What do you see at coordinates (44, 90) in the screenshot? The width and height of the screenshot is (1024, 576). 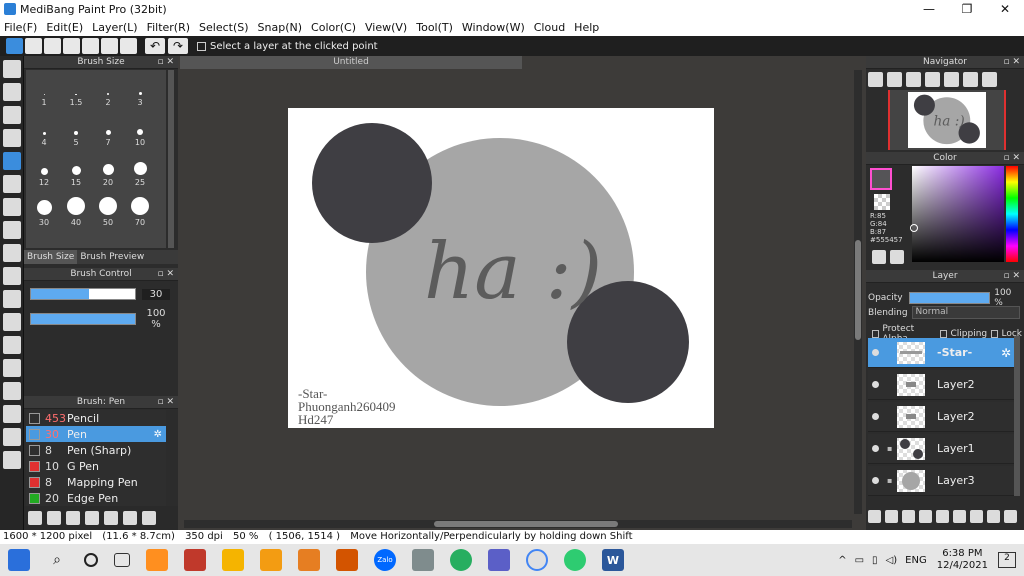 I see `brush-size-option: 1` at bounding box center [44, 90].